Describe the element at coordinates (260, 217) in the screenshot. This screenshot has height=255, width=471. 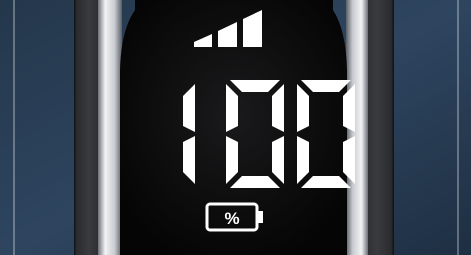
I see `battery-terminal` at that location.